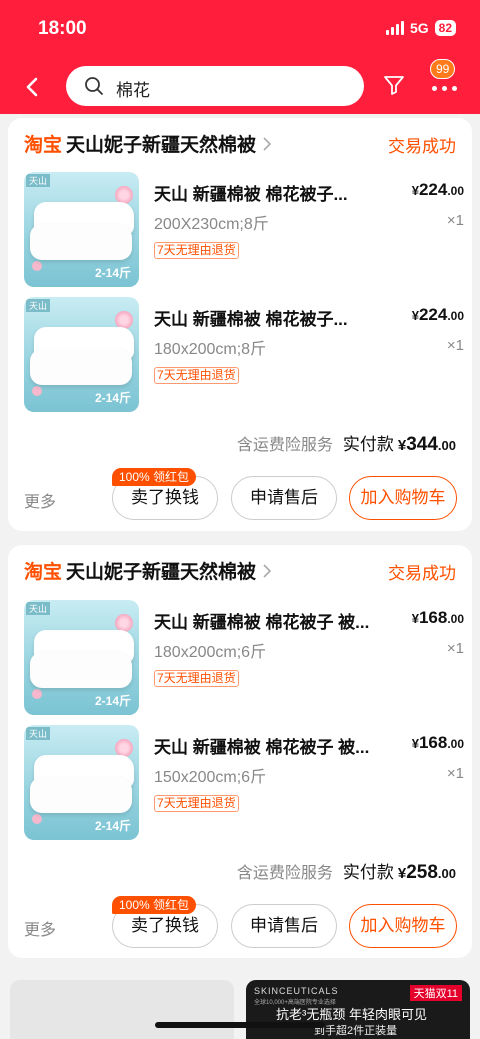 The width and height of the screenshot is (480, 1039). What do you see at coordinates (240, 1025) in the screenshot?
I see `home-indicator` at bounding box center [240, 1025].